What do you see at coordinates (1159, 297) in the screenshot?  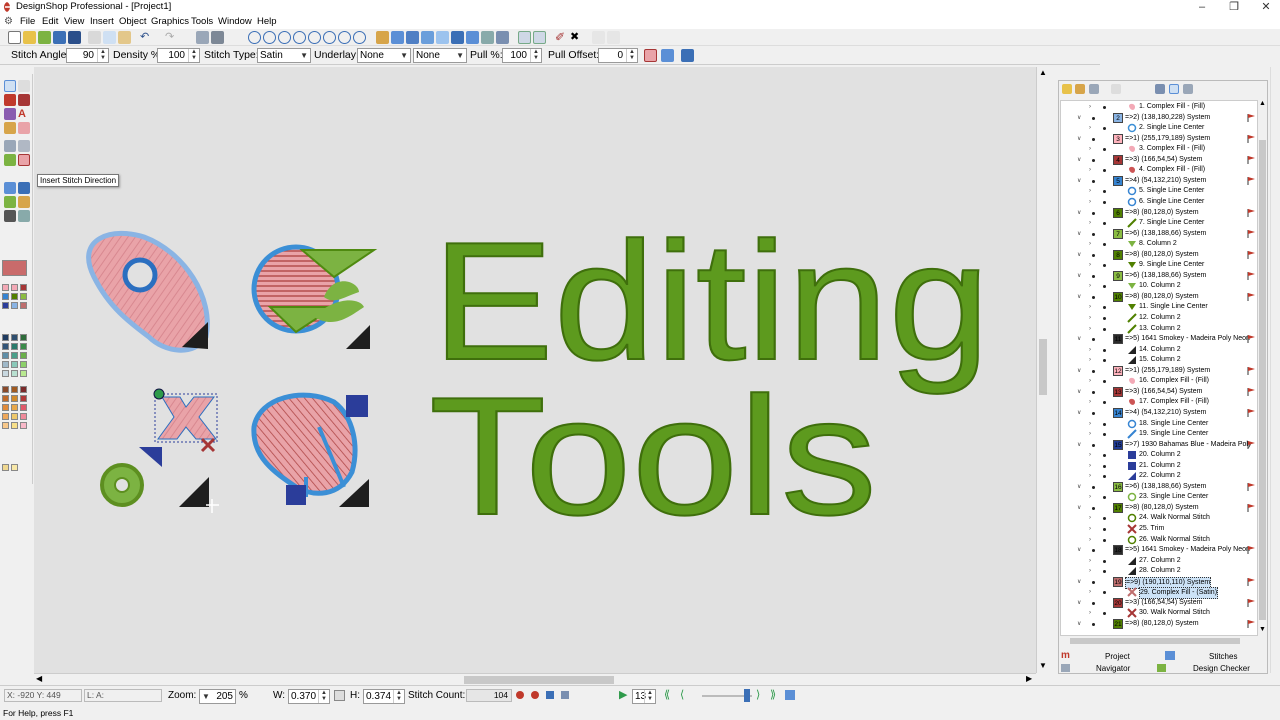 I see `color-block-row: ∨ 10 =>8) (80,128,0) System` at bounding box center [1159, 297].